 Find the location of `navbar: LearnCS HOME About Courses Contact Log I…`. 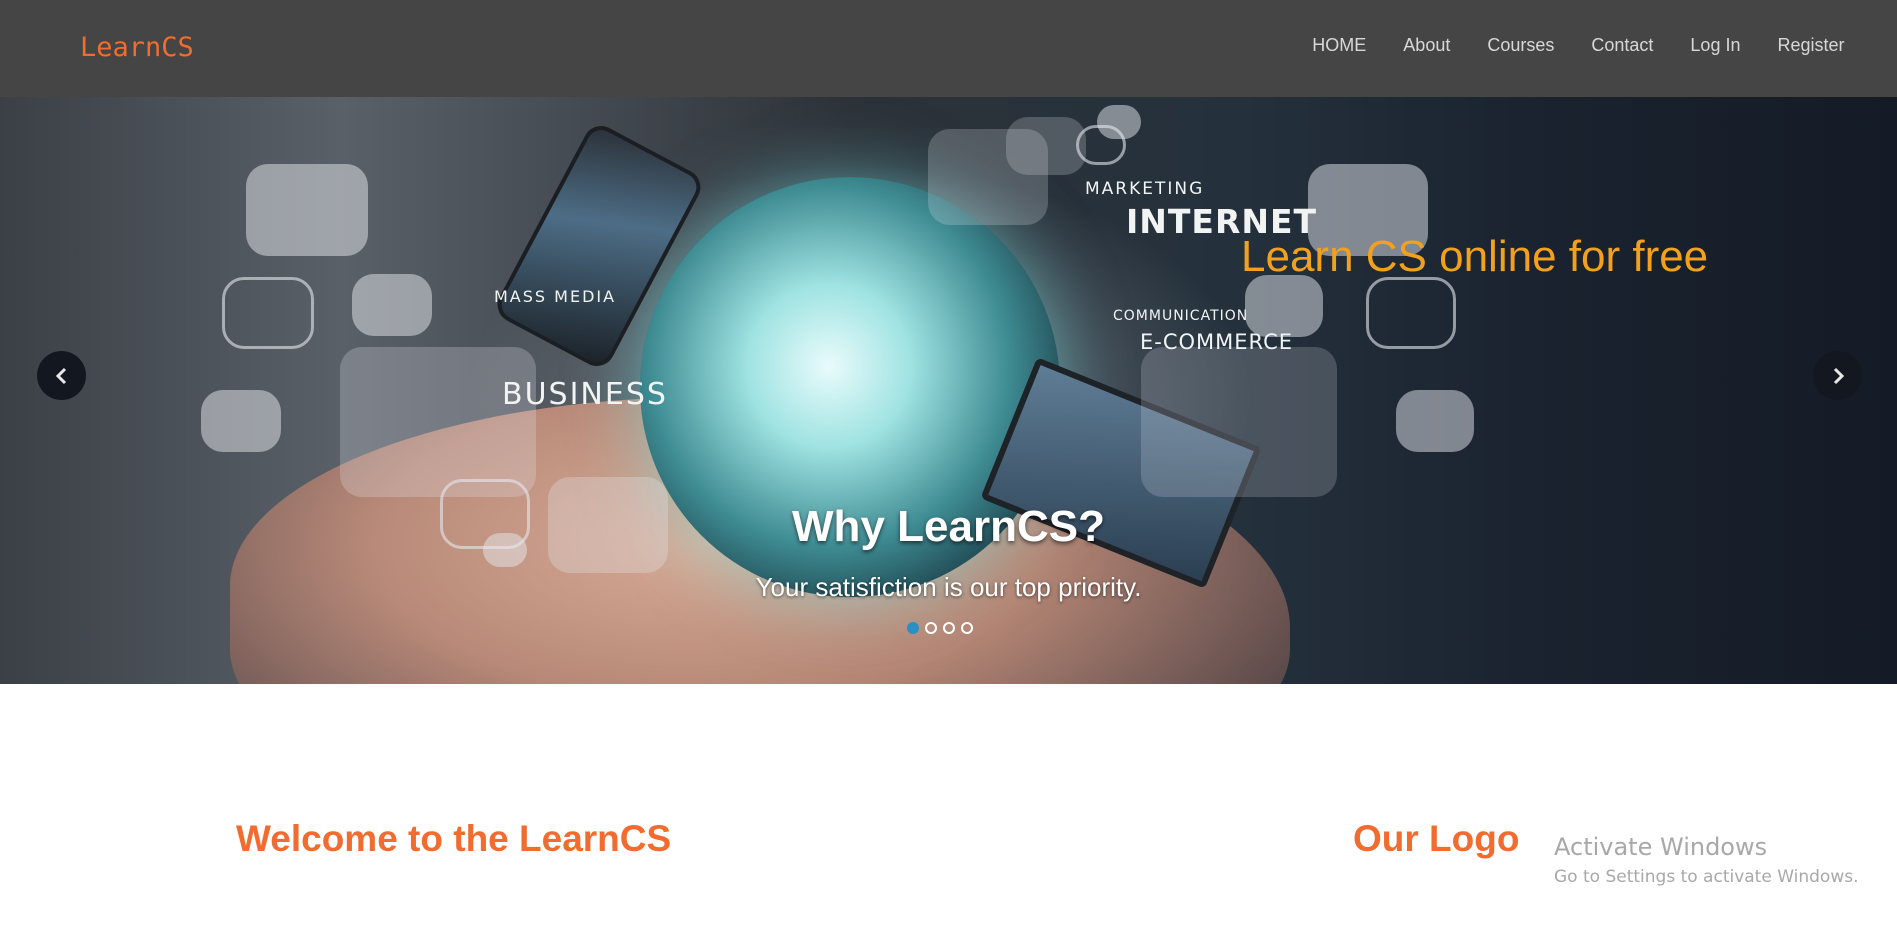

navbar: LearnCS HOME About Courses Contact Log I… is located at coordinates (948, 48).